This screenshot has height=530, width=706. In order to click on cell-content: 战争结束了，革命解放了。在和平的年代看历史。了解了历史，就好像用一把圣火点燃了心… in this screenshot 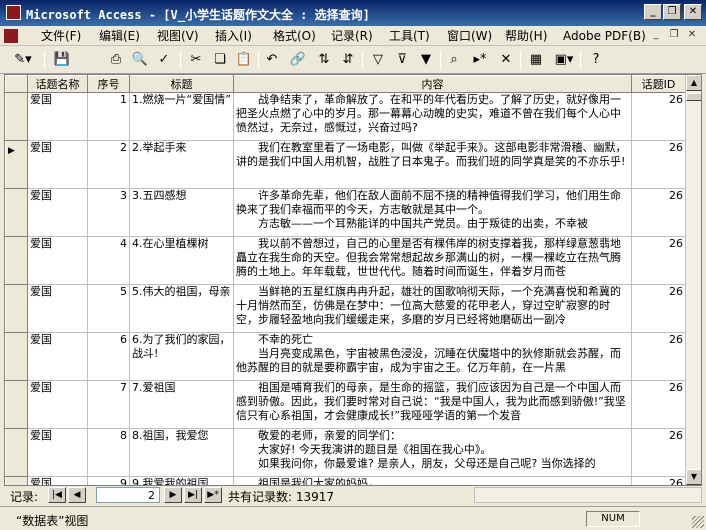, I will do `click(432, 116)`.